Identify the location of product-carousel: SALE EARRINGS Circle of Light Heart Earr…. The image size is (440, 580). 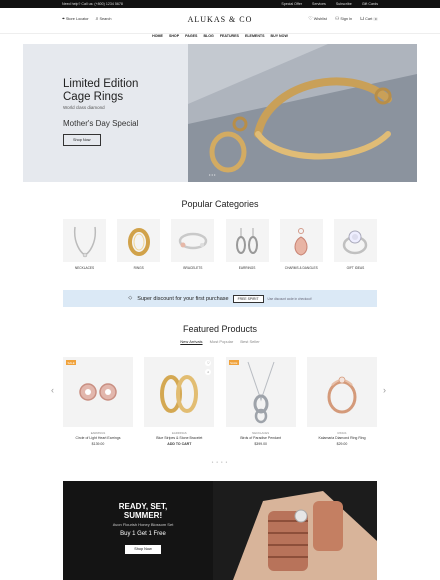
(220, 401).